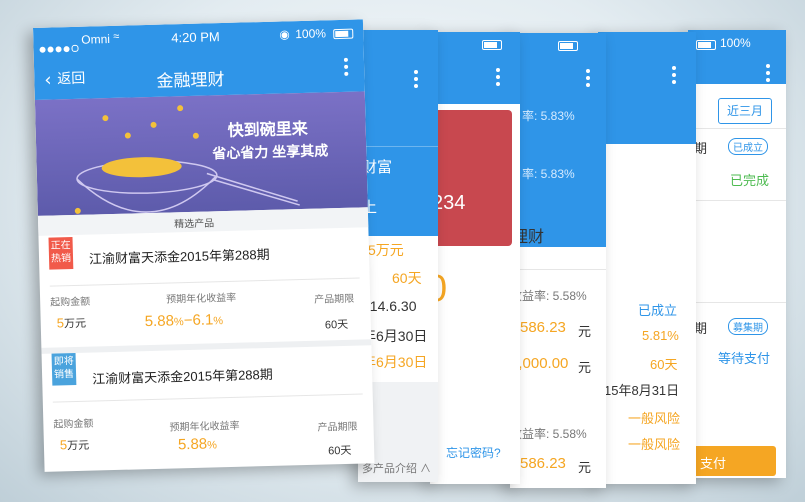  I want to click on rate-value: 5.88%, so click(197, 444).